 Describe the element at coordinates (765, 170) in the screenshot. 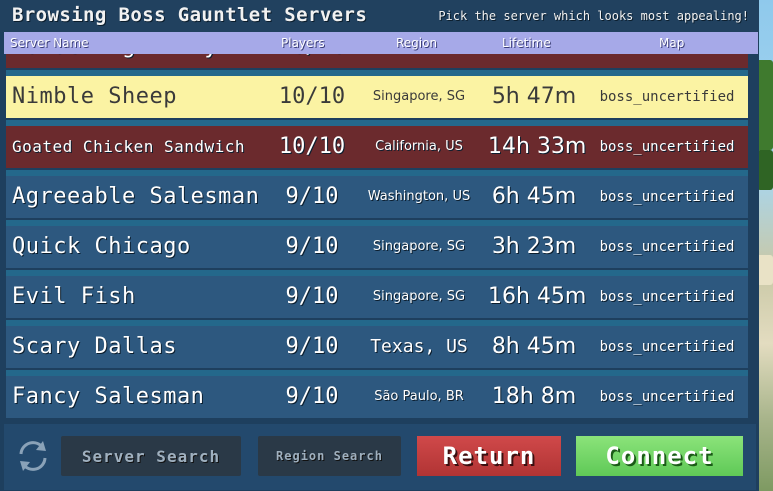

I see `tree-foliage` at that location.